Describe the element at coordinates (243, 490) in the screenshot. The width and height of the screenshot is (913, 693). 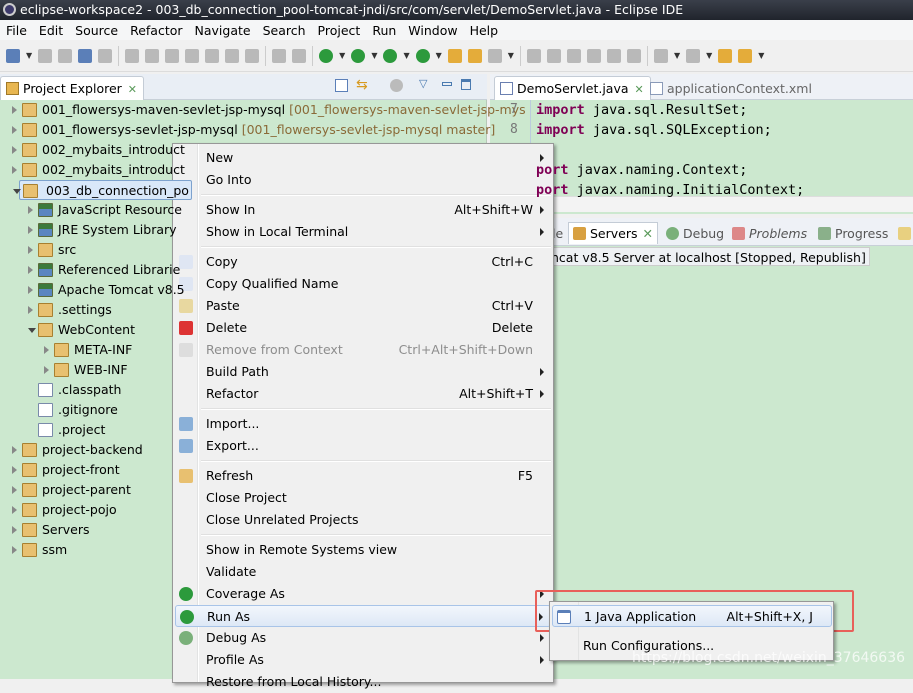
I see `tree-item: project-parent` at that location.